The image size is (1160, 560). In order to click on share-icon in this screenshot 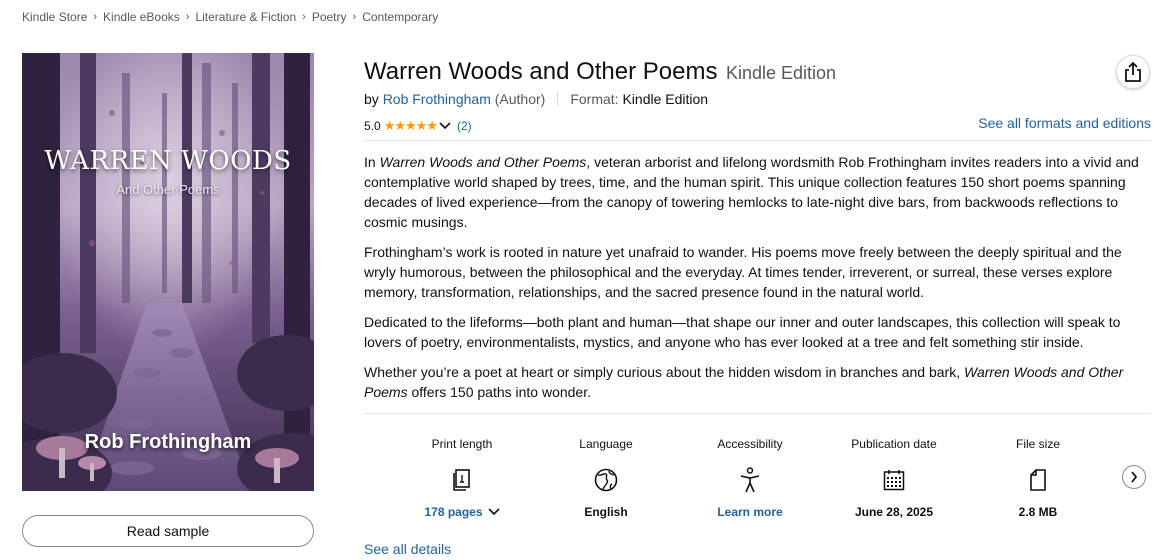, I will do `click(1133, 72)`.